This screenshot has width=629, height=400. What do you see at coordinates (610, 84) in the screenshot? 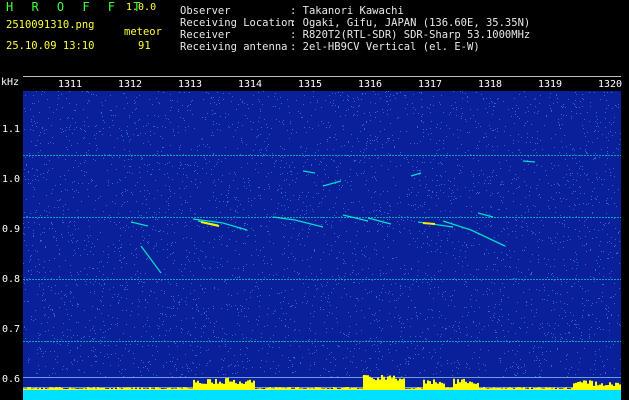
I see `time-tick-label: 1320` at bounding box center [610, 84].